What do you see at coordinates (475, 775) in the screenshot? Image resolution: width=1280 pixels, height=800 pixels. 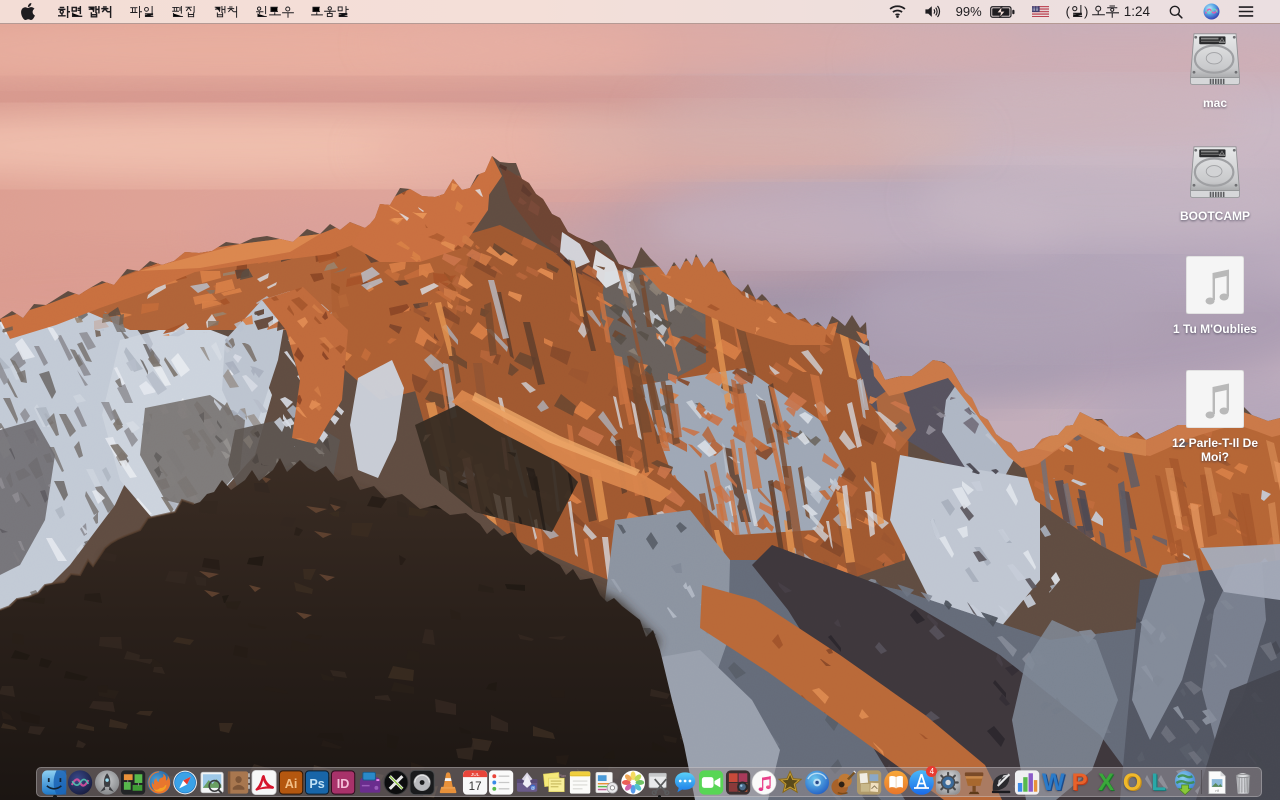 I see `svg-text: JUL` at bounding box center [475, 775].